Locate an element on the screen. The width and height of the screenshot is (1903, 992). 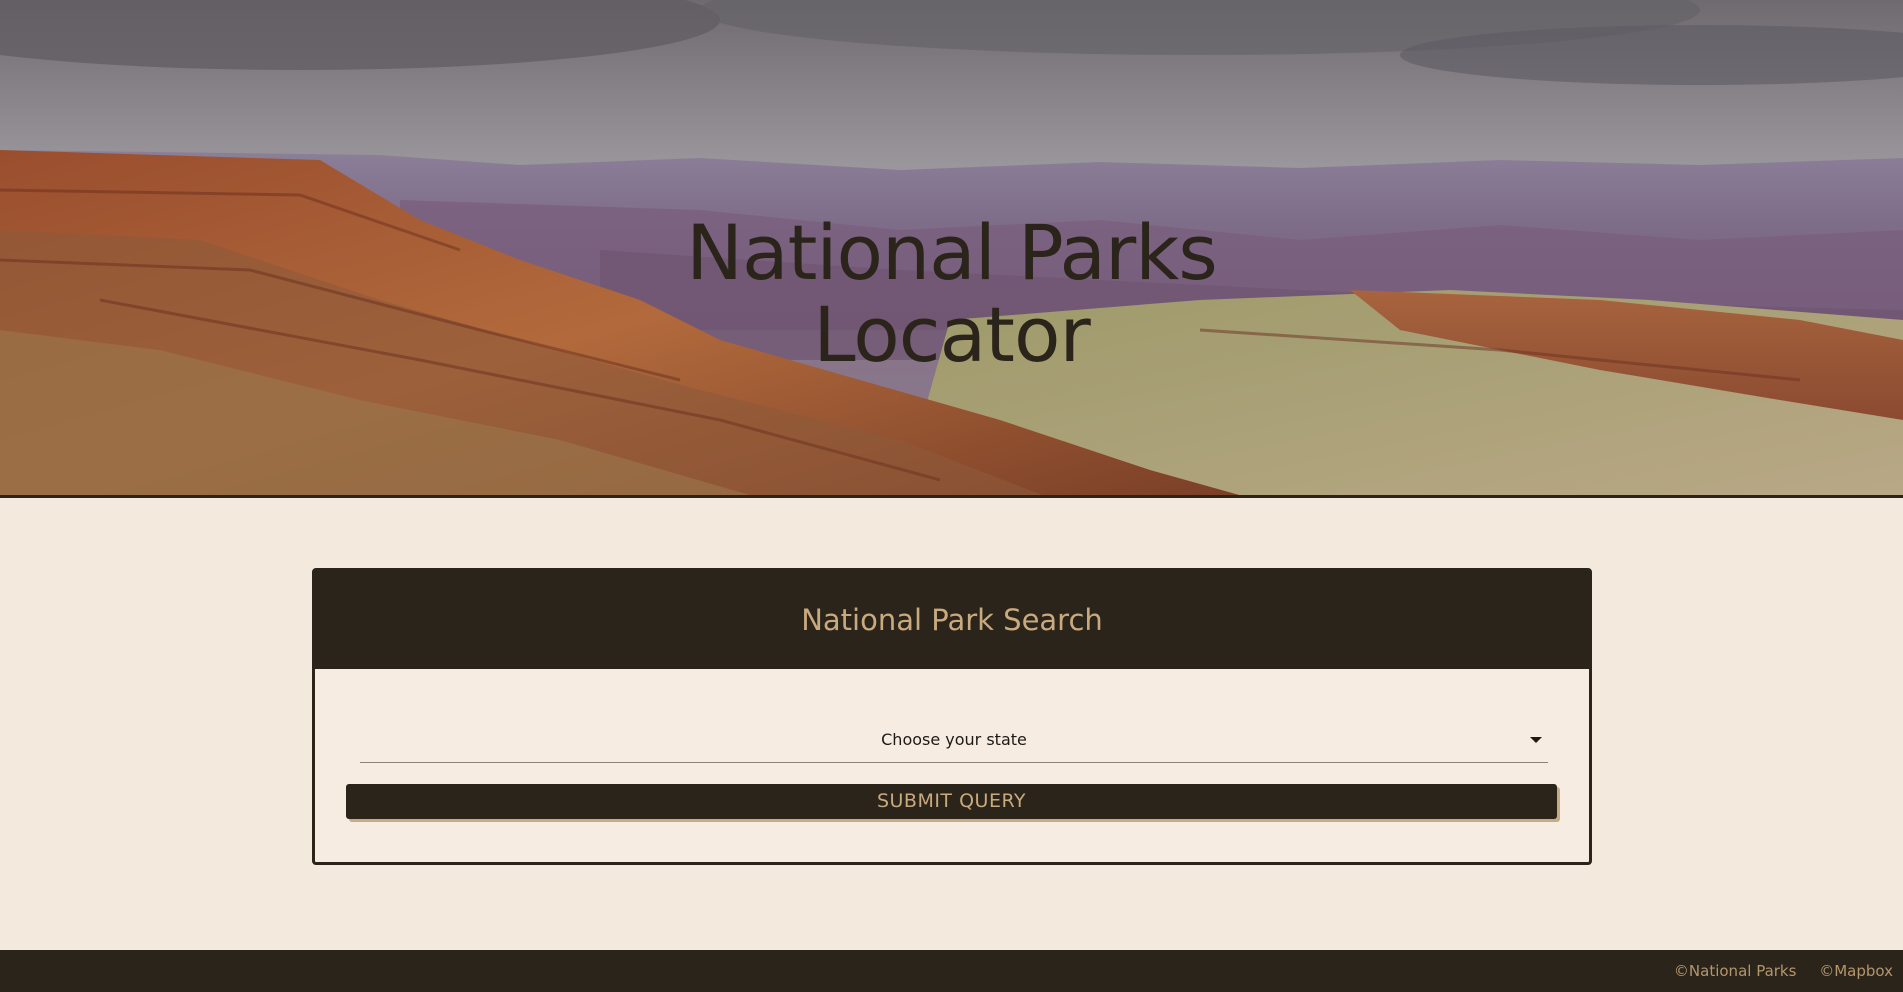
state-select: Choose your state is located at coordinates (954, 743).